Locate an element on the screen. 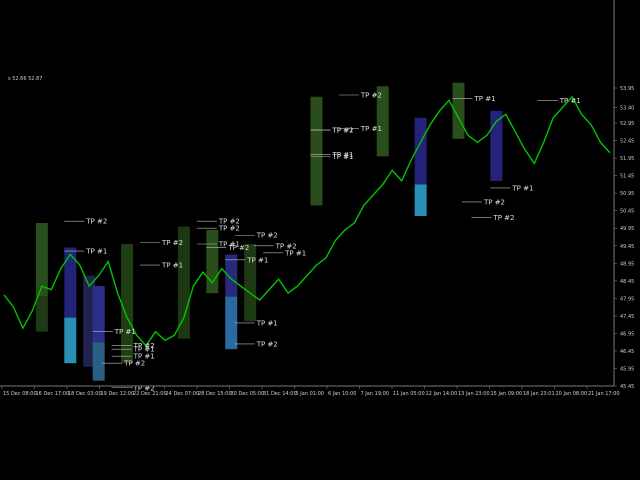 Image resolution: width=640 pixels, height=480 pixels. time-tick-label: 30 Dec 05:00 is located at coordinates (248, 394).